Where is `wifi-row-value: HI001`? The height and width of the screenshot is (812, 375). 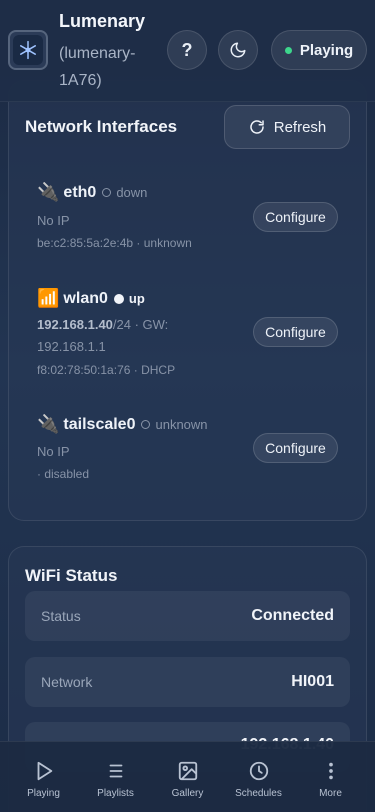
wifi-row-value: HI001 is located at coordinates (312, 681).